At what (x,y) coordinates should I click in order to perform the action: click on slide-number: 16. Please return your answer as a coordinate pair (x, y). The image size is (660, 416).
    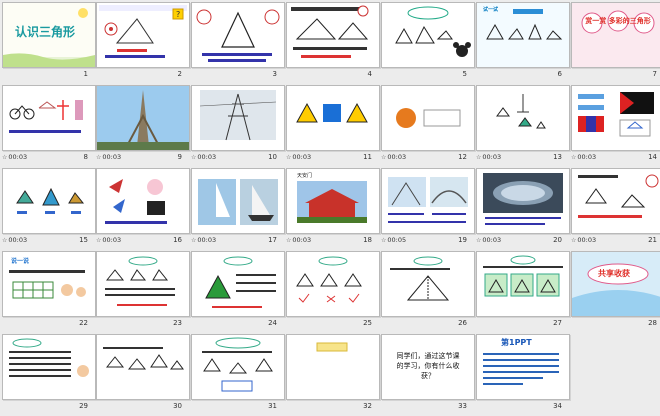
    Looking at the image, I should click on (177, 240).